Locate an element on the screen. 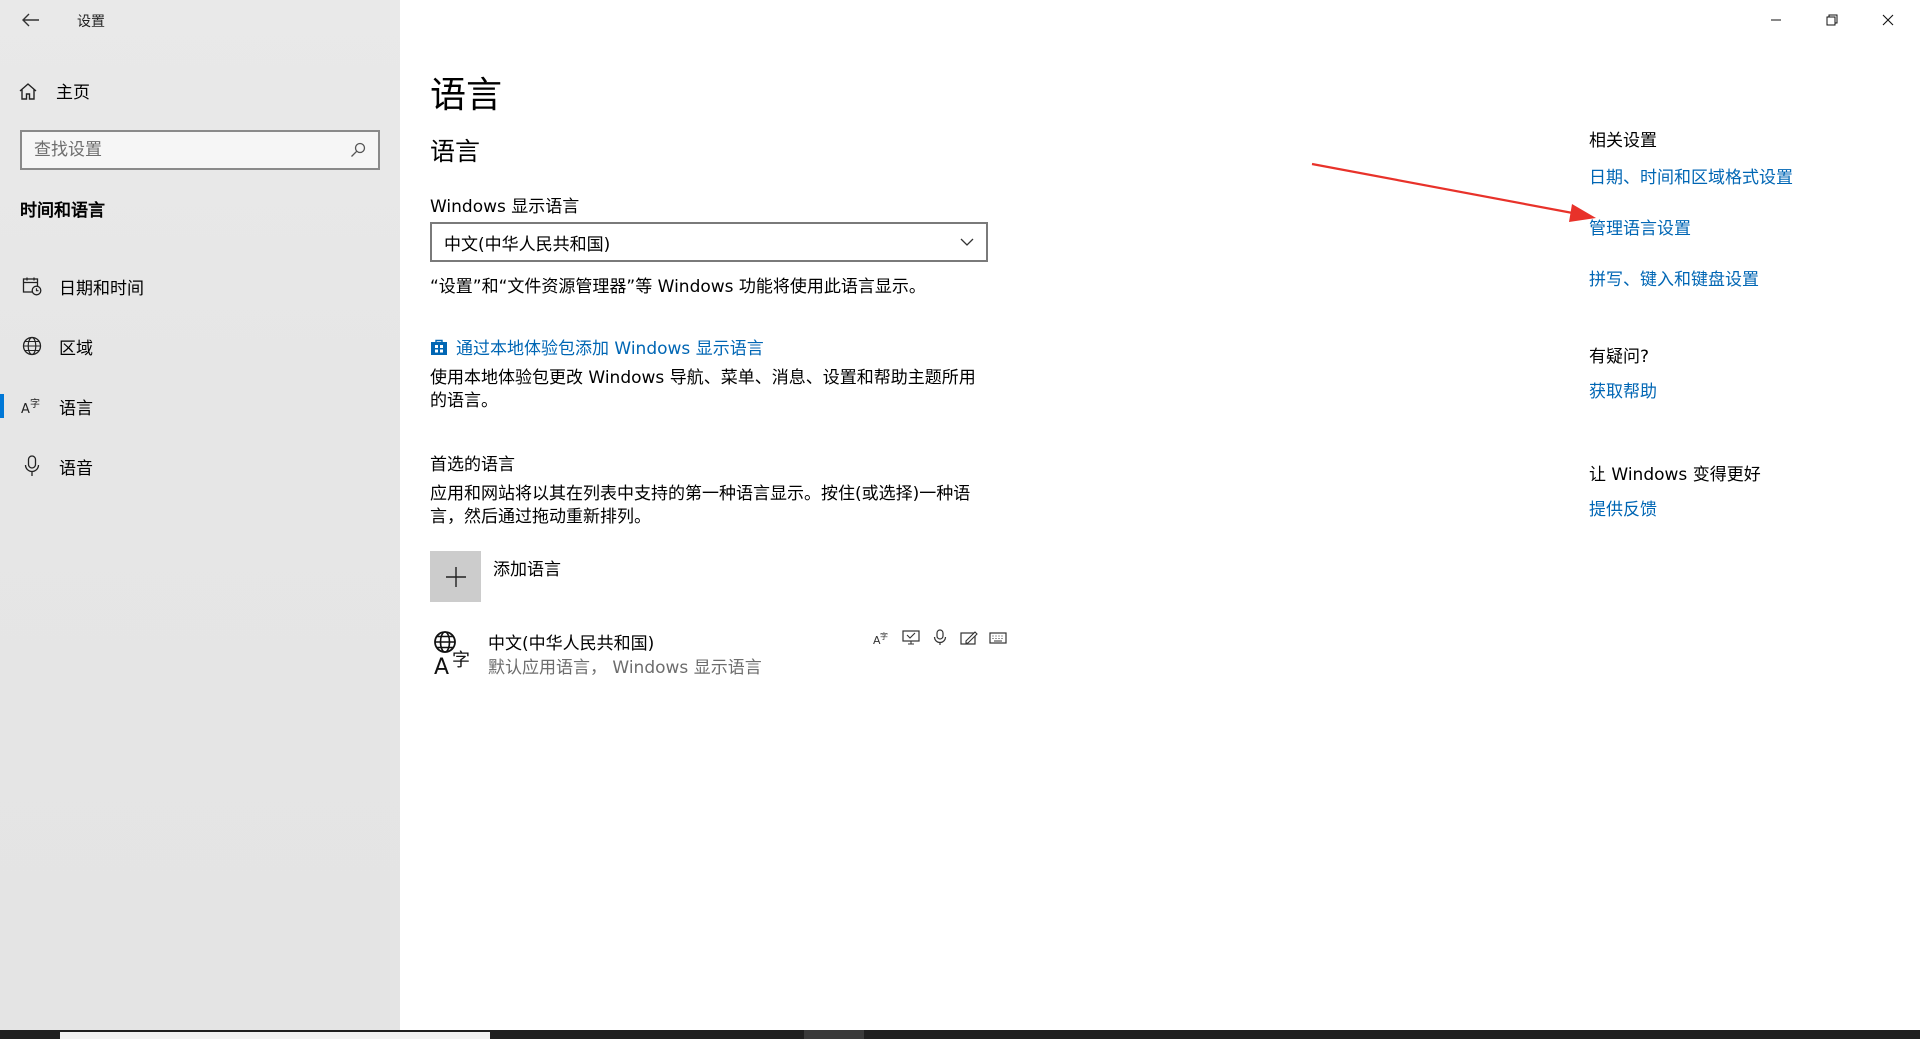  back-arrow-icon is located at coordinates (30, 20).